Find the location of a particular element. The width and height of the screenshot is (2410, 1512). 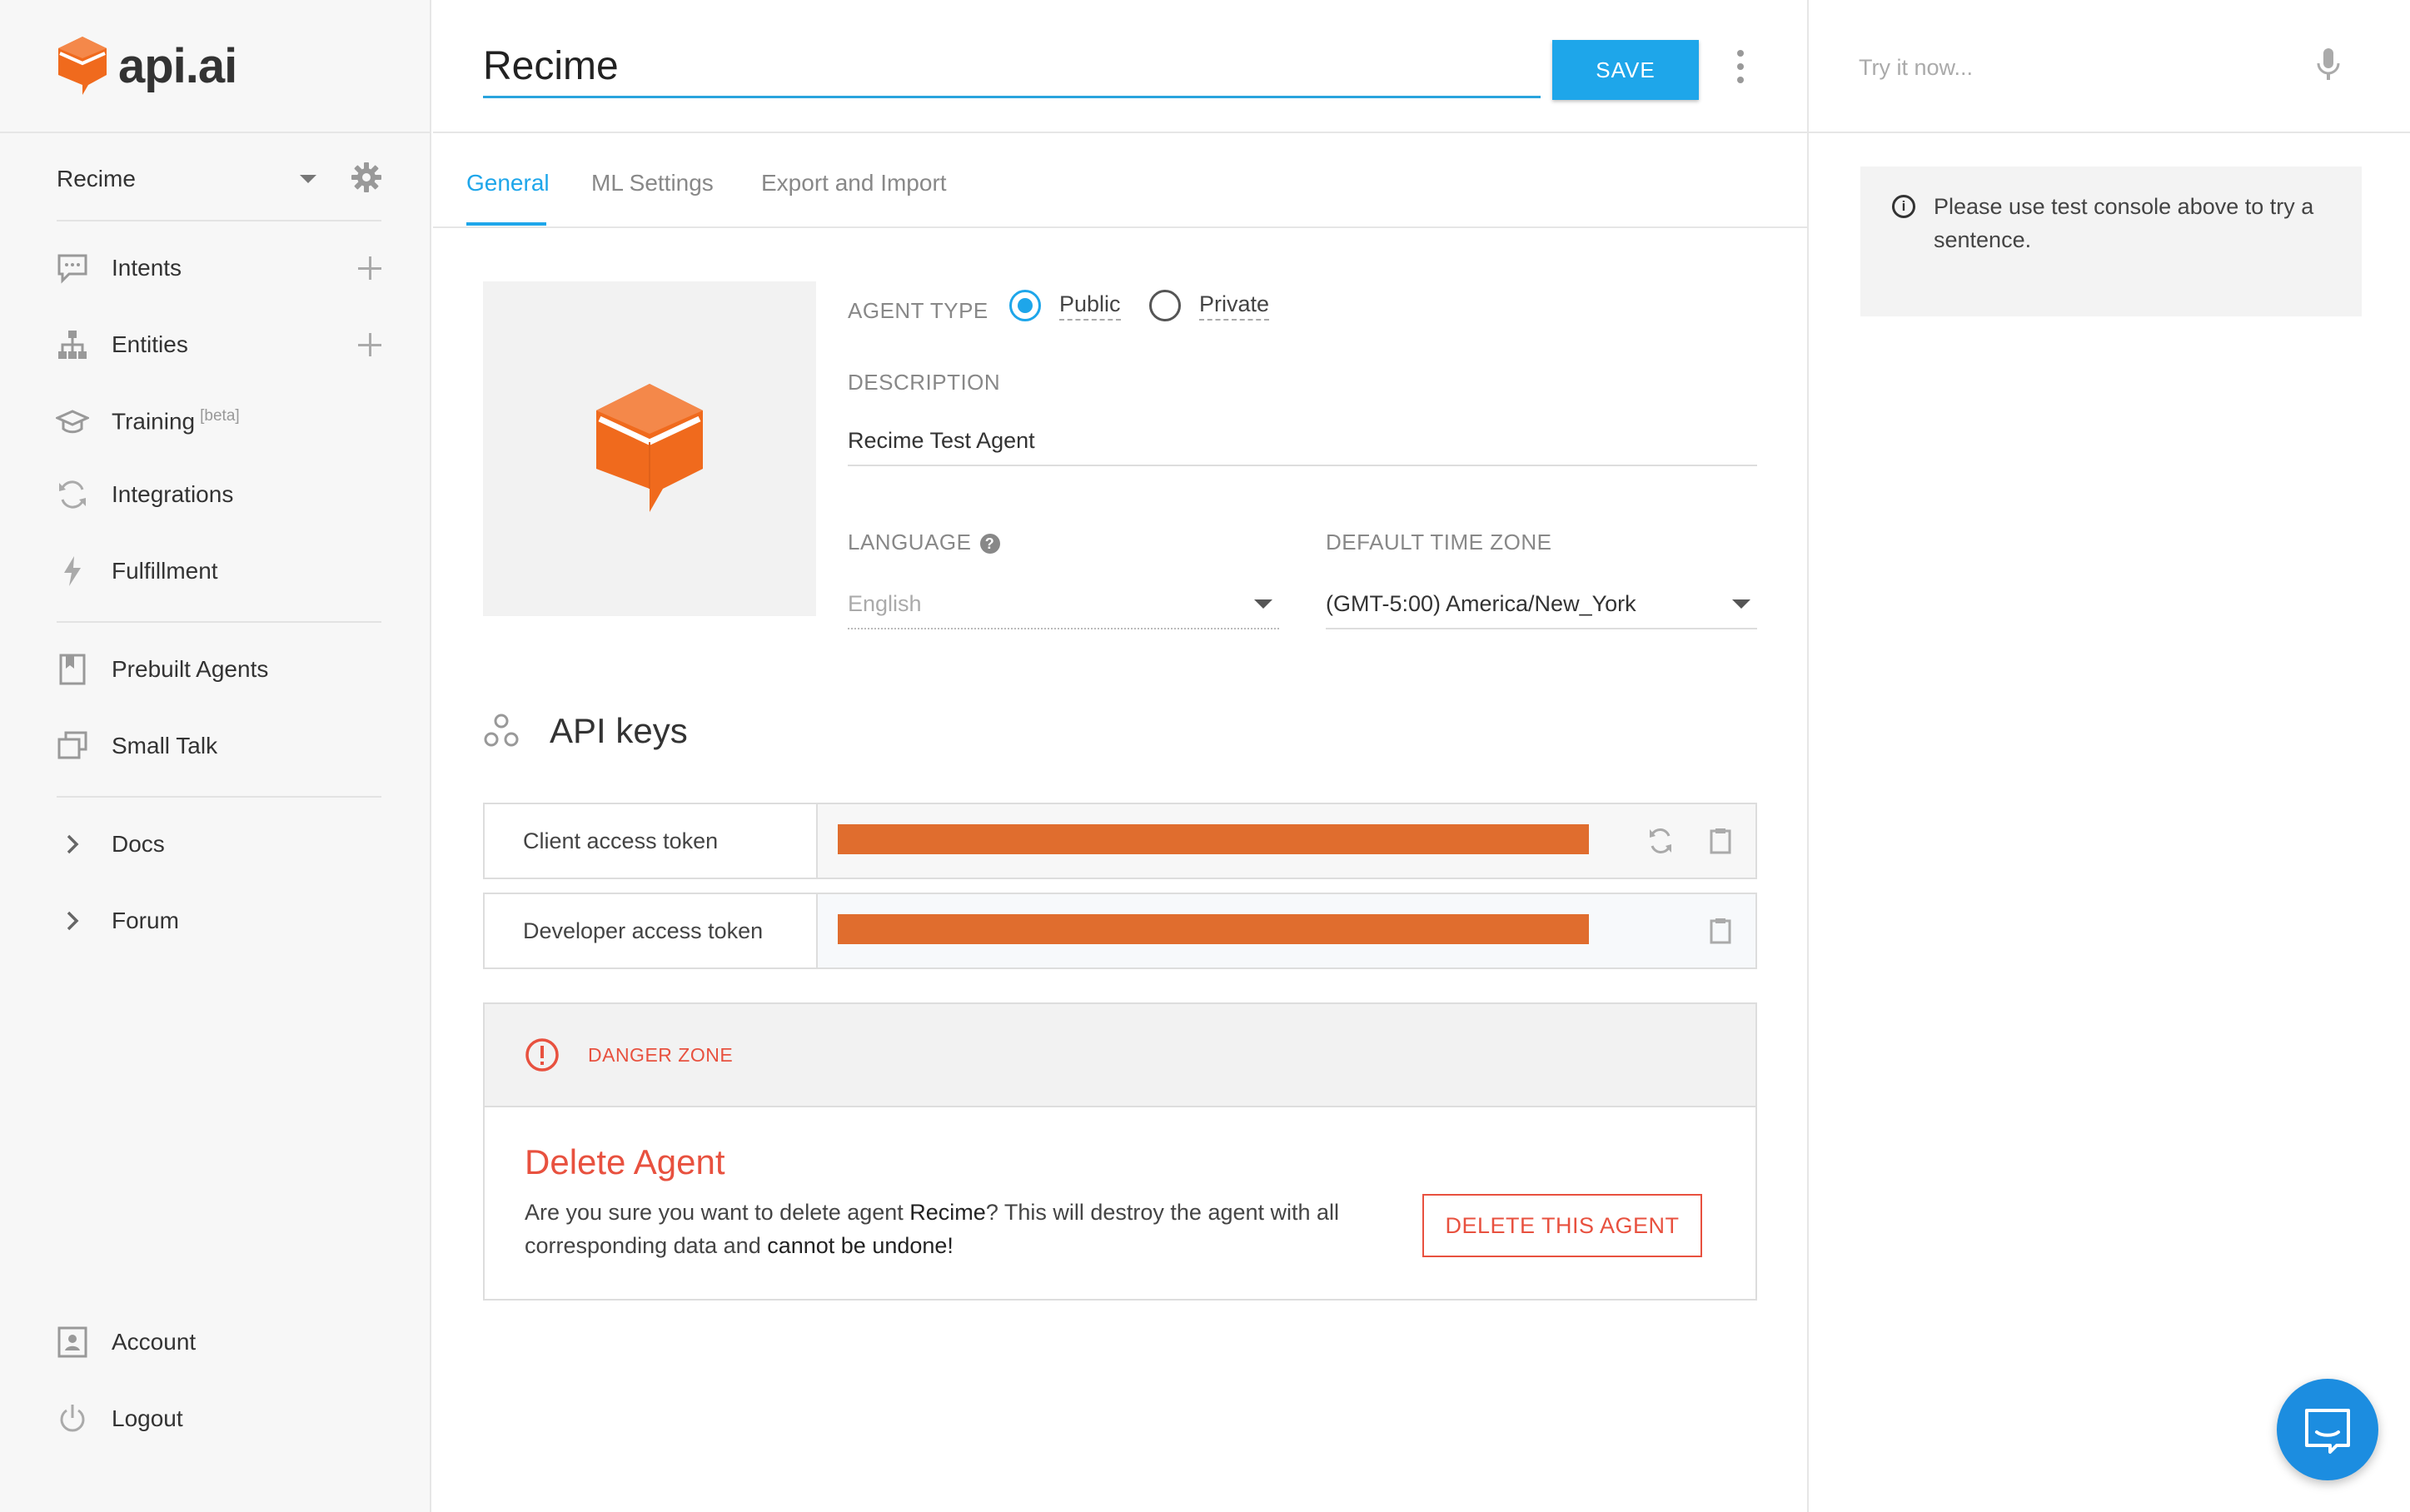

topbar: SAVE is located at coordinates (1120, 67).